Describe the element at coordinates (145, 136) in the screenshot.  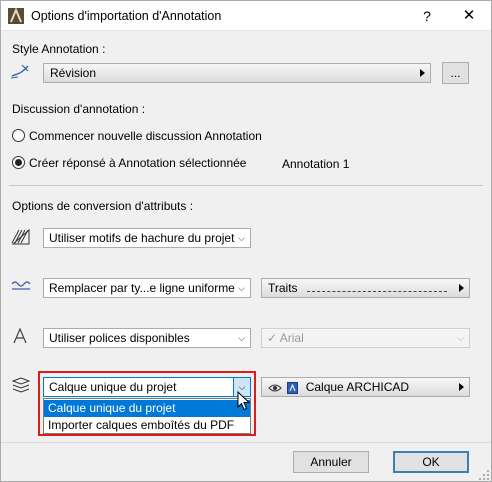
I see `new-discussion-label: Commencer nouvelle discussion Annotation` at that location.